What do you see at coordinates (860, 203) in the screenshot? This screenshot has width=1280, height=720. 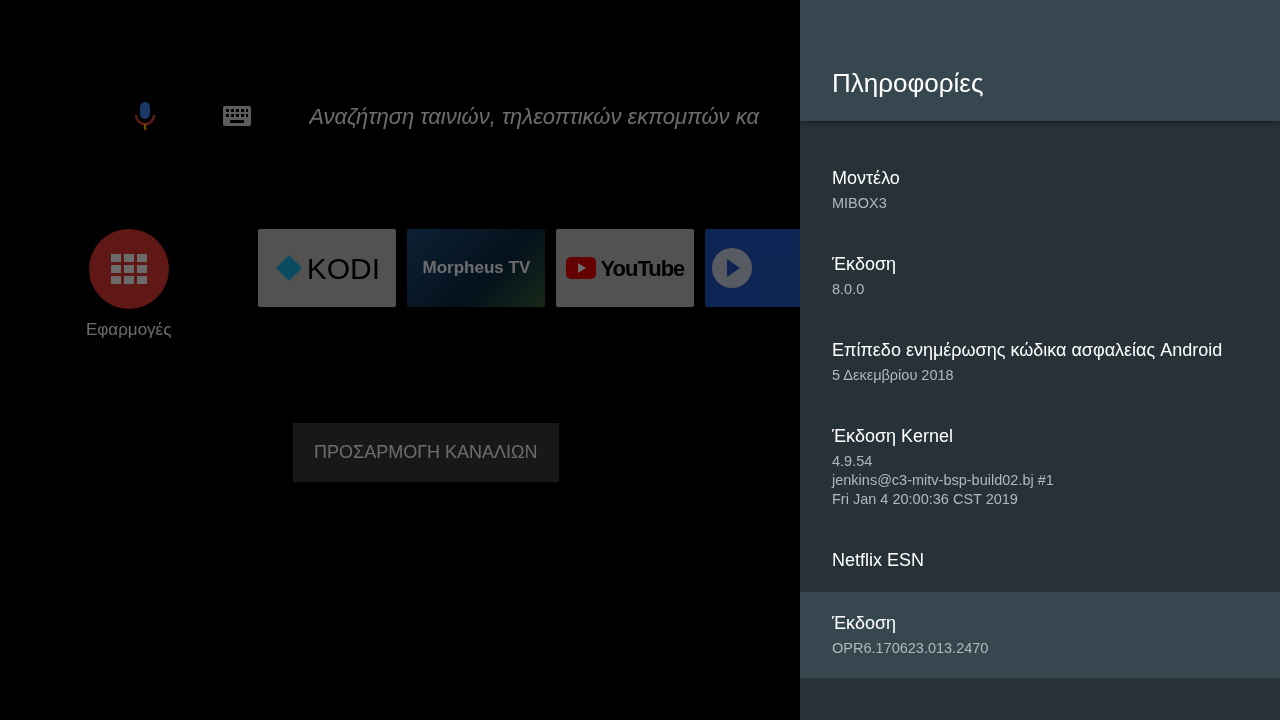 I see `item-value: MIBOX3` at bounding box center [860, 203].